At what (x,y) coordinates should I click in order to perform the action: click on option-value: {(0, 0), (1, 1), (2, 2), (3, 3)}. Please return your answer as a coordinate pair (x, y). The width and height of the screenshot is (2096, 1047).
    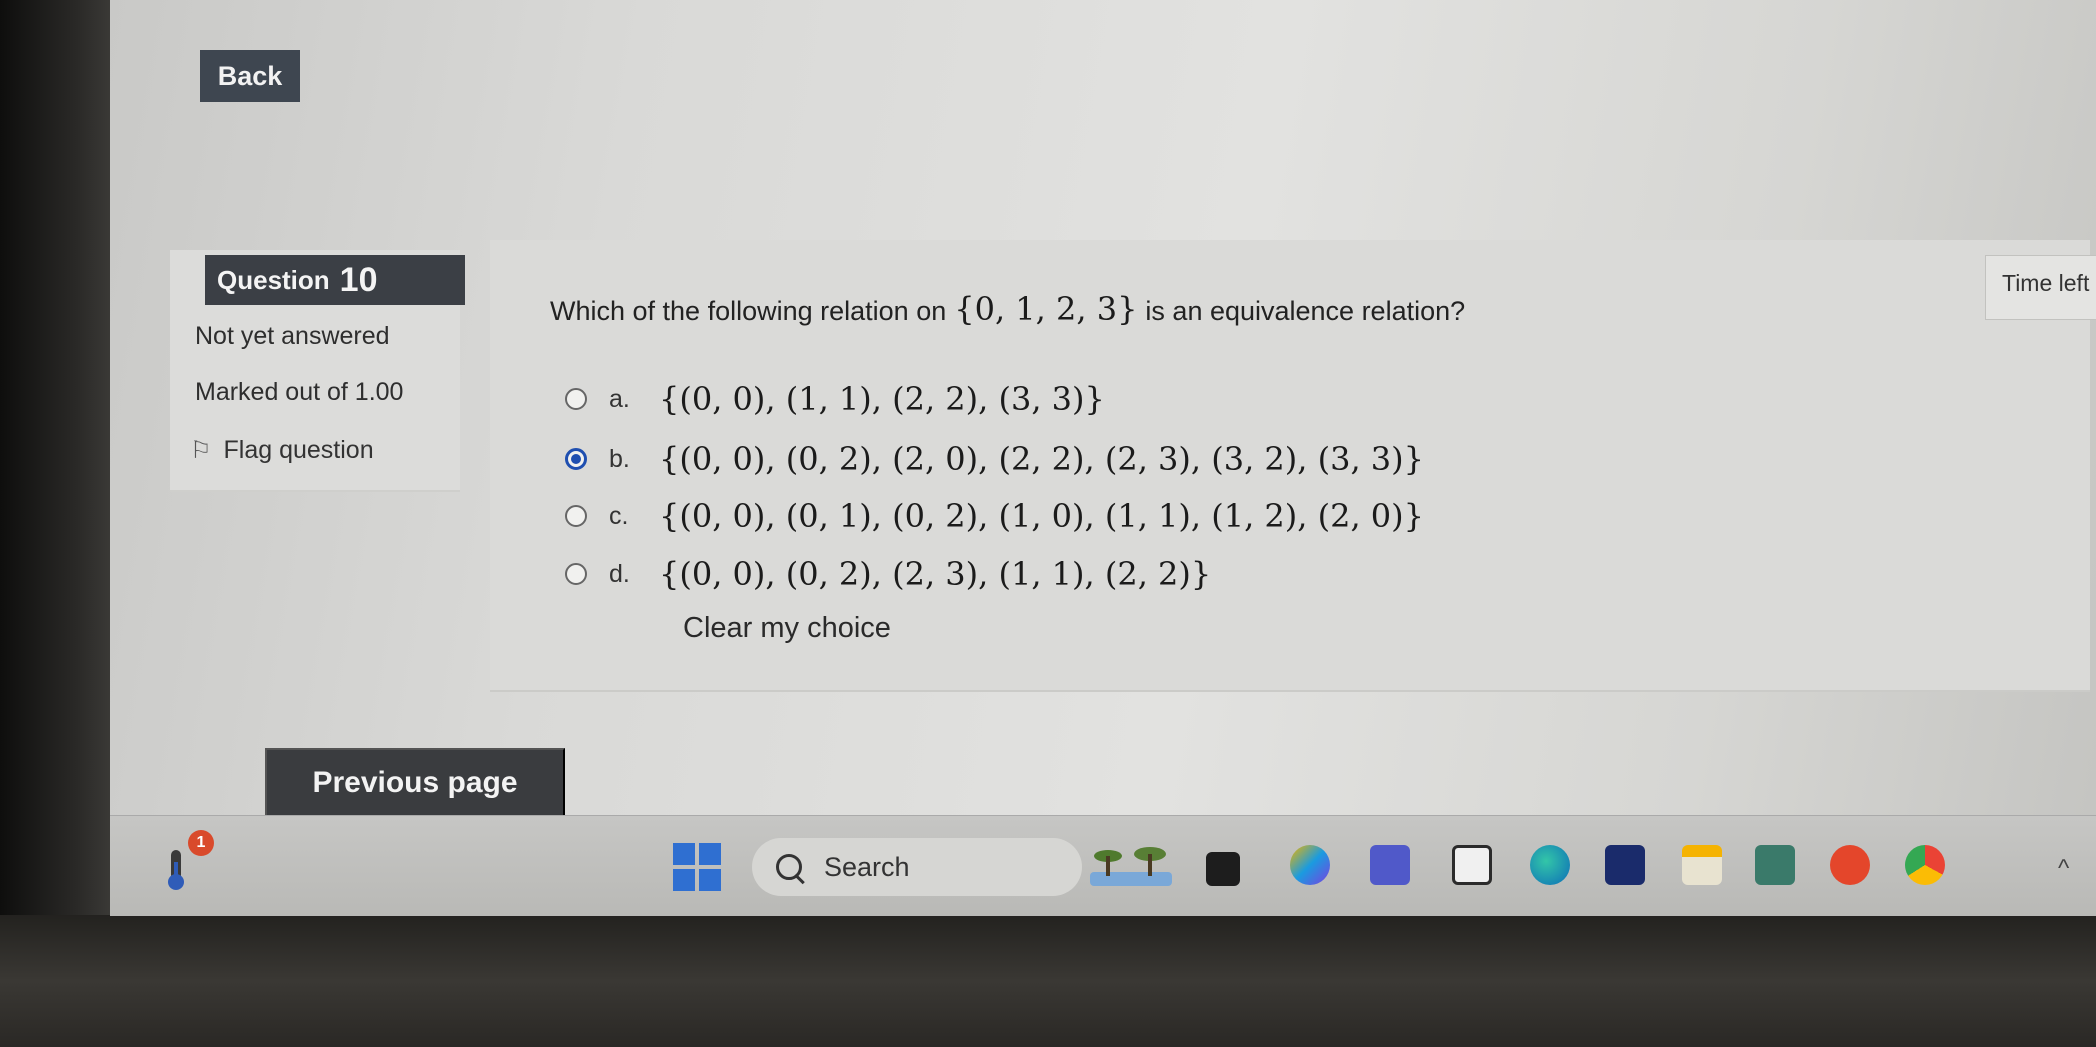
    Looking at the image, I should click on (882, 399).